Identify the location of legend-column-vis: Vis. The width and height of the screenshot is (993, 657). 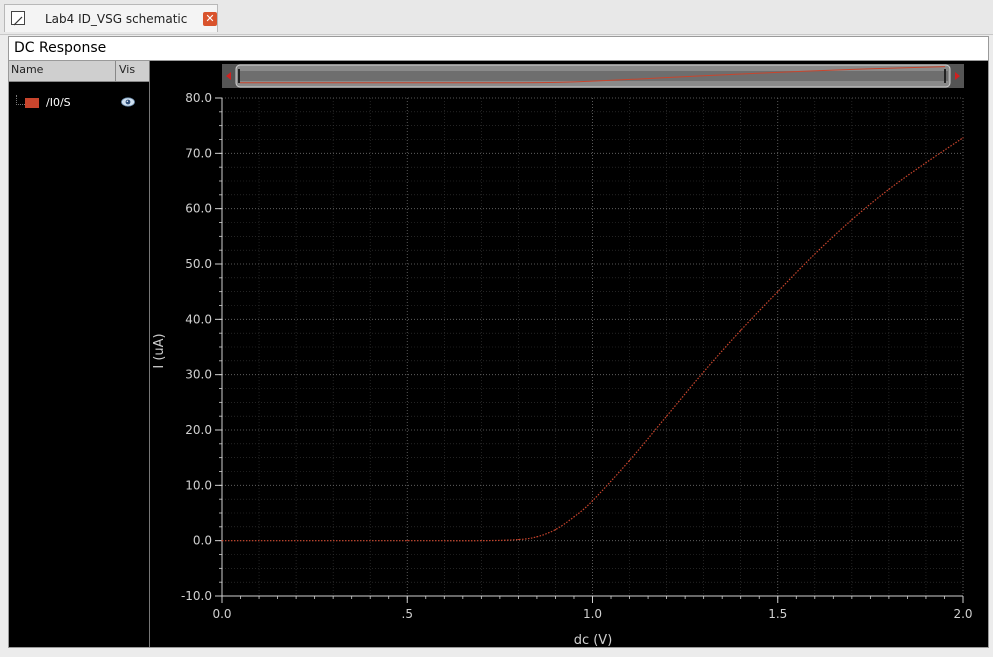
(127, 69).